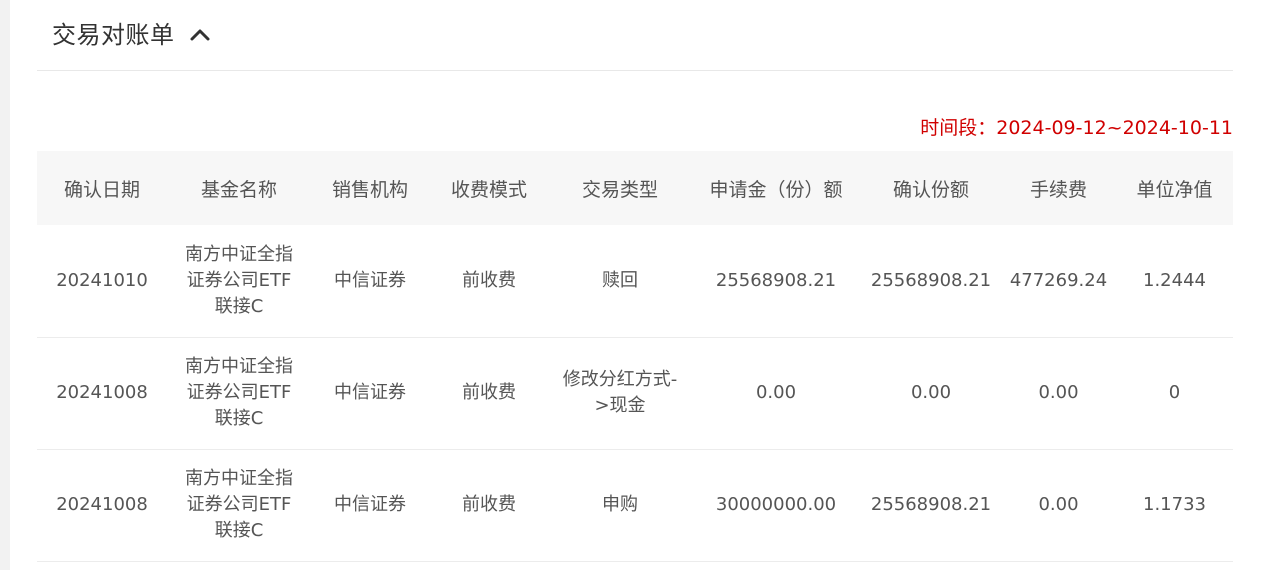 The width and height of the screenshot is (1262, 570). I want to click on cell-apply-amount: 30000000.00, so click(776, 504).